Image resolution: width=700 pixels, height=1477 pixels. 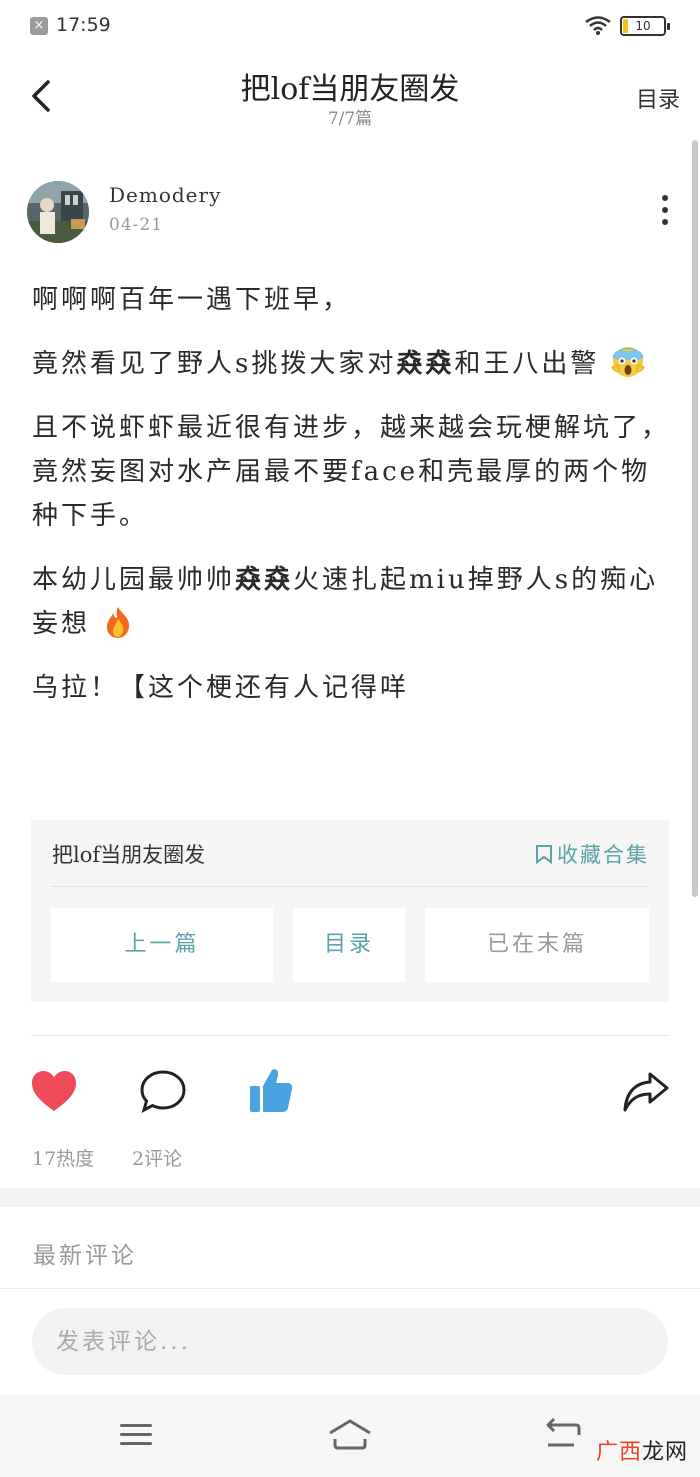 I want to click on paragraph-text: 和王八出警, so click(x=527, y=364).